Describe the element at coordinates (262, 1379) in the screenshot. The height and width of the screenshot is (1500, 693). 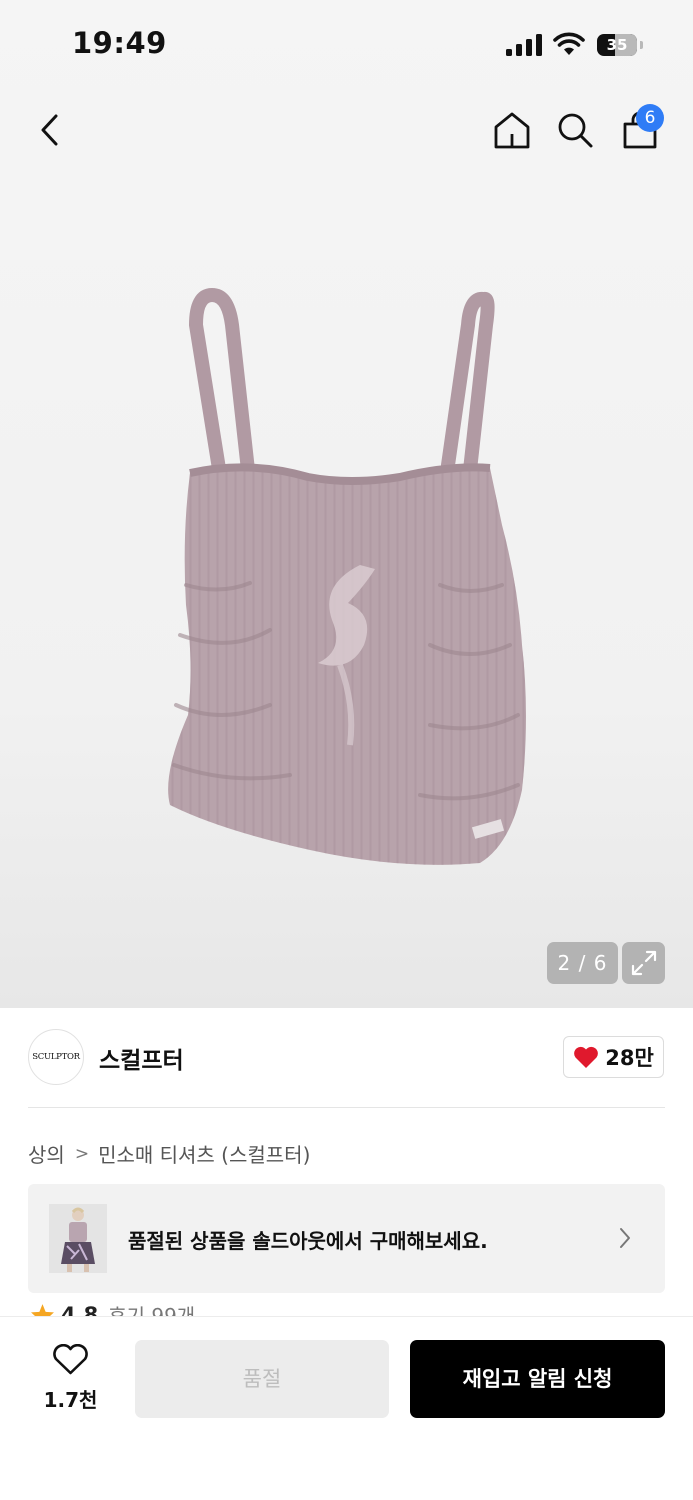
I see `soldout-button: 품절` at that location.